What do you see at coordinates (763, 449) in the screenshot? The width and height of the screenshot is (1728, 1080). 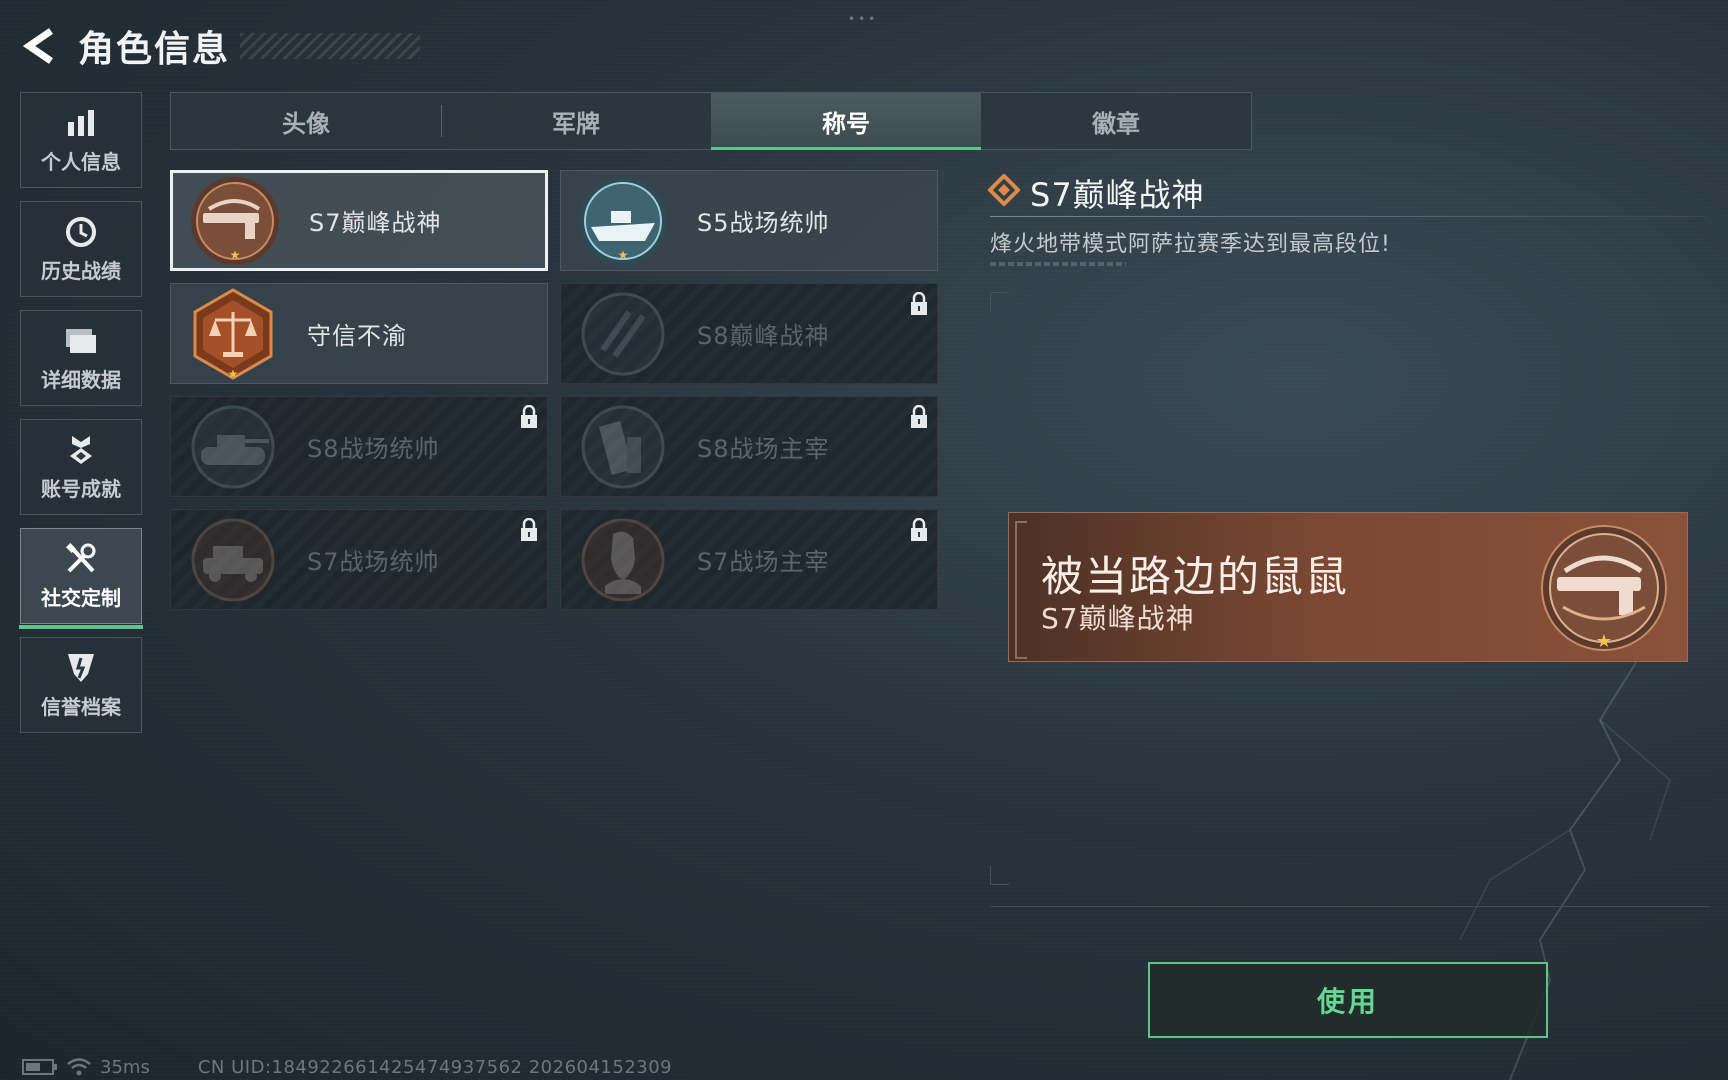 I see `title-label: S8战场主宰` at bounding box center [763, 449].